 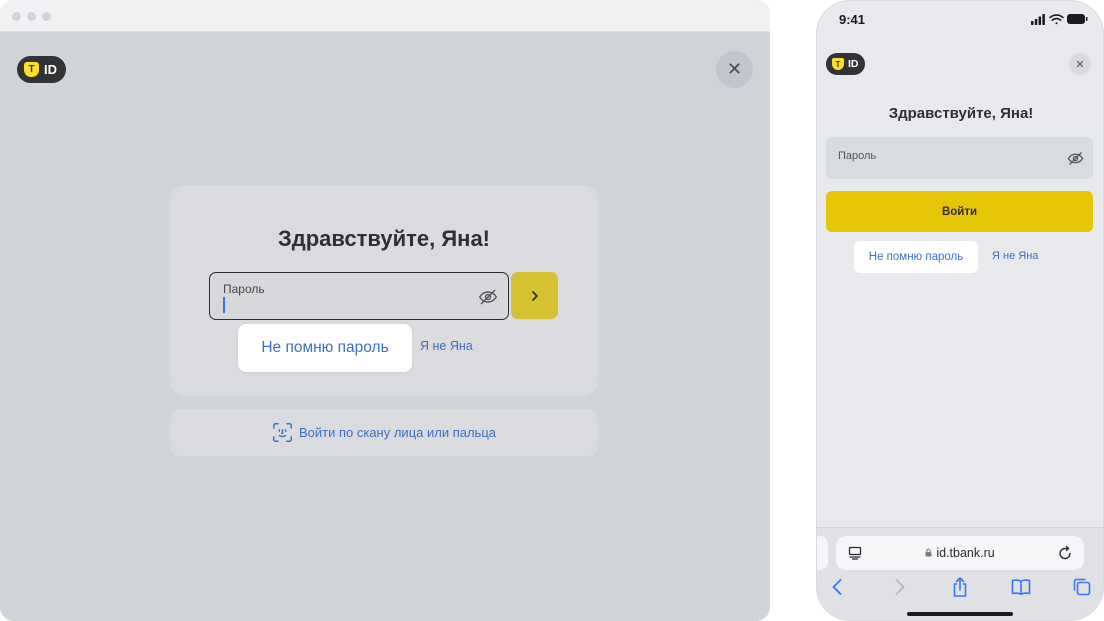 I want to click on battery-icon, so click(x=1077, y=19).